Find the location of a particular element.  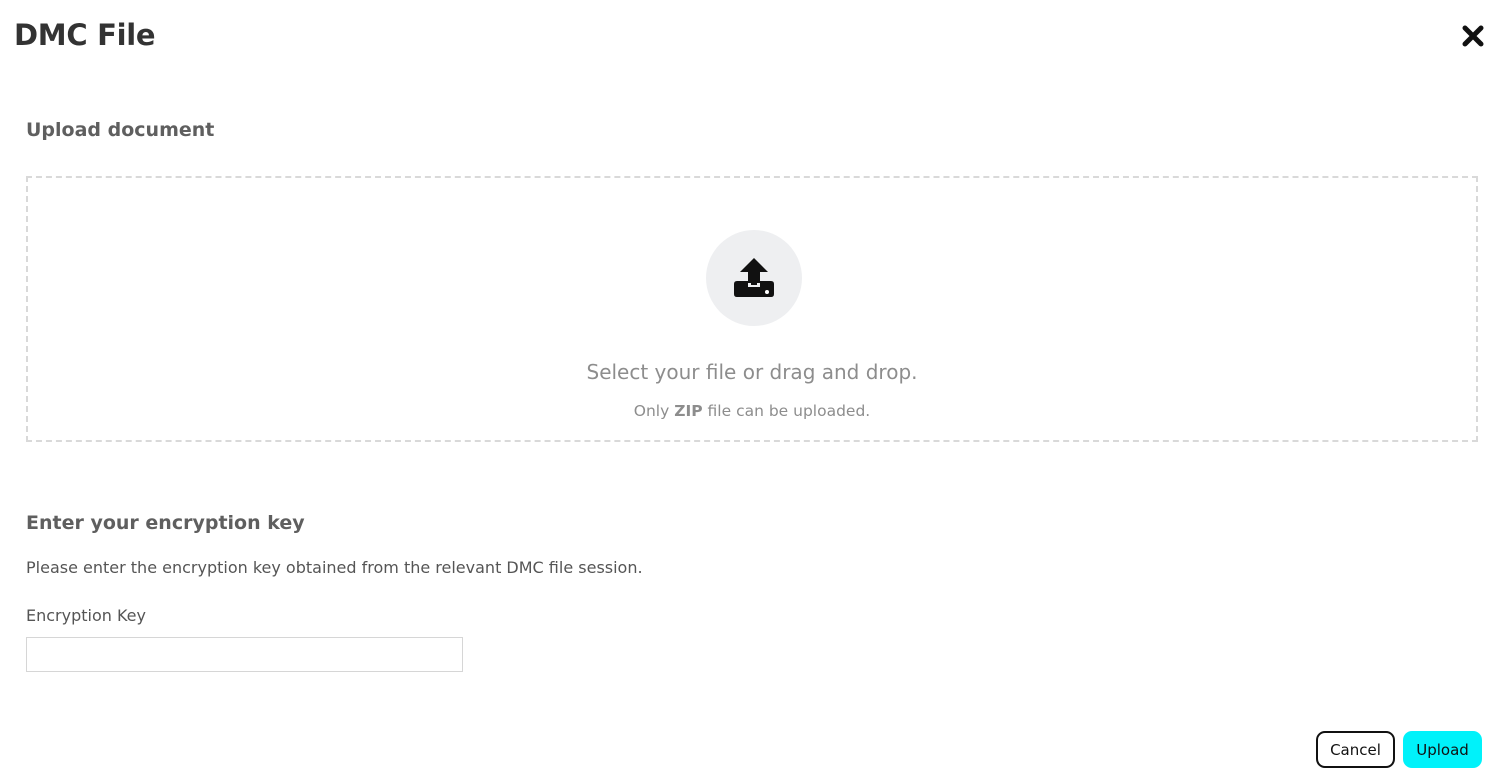

hint-format: ZIP is located at coordinates (688, 411).